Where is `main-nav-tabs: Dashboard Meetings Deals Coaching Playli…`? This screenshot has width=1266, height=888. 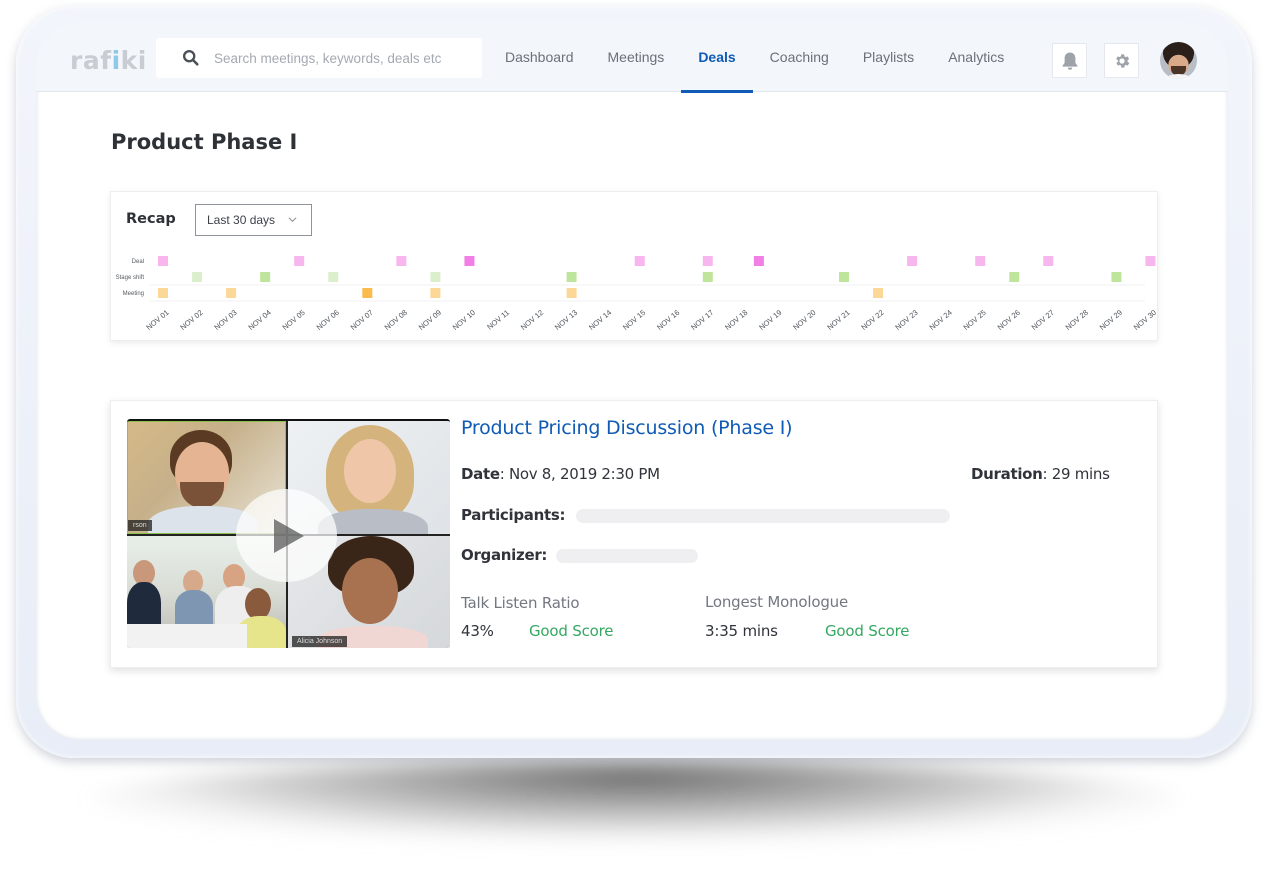
main-nav-tabs: Dashboard Meetings Deals Coaching Playli… is located at coordinates (754, 57).